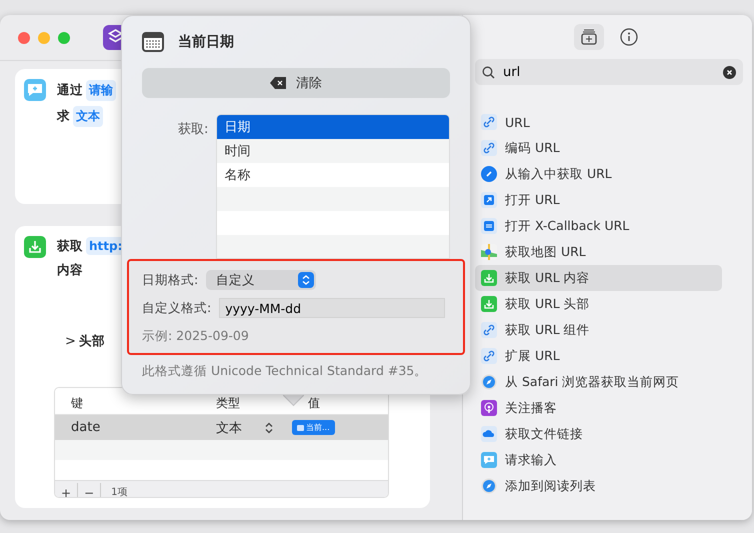  I want to click on action-item: 获取 URL 组件, so click(598, 330).